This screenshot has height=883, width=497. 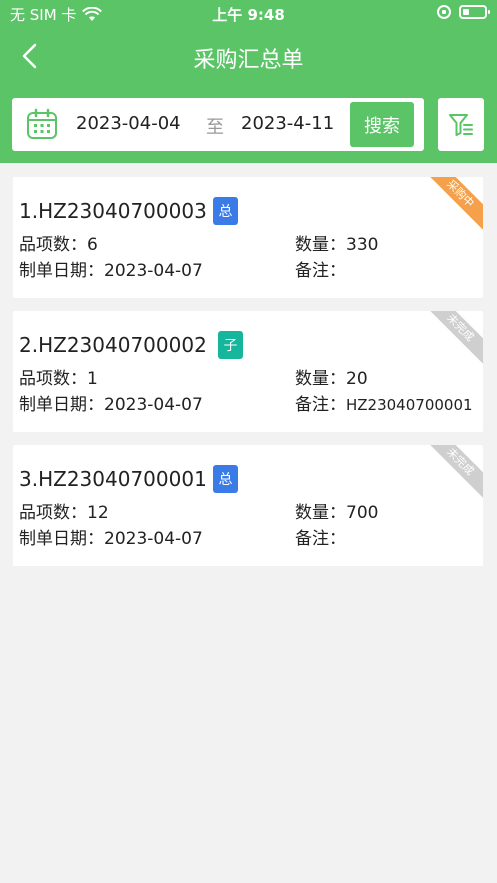 I want to click on page-title: 采购汇总单, so click(x=248, y=60).